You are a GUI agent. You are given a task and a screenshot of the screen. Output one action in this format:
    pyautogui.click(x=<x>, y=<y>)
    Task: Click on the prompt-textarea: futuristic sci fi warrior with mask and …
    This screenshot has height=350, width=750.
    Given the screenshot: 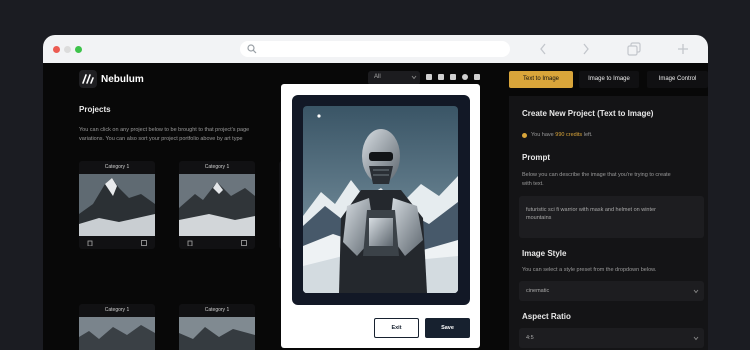 What is the action you would take?
    pyautogui.click(x=611, y=217)
    